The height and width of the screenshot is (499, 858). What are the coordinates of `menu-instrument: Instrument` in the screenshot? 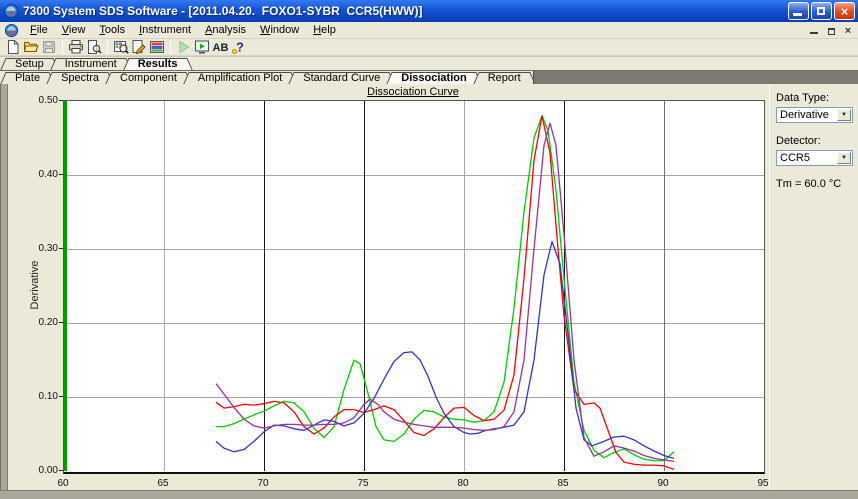 It's located at (165, 30).